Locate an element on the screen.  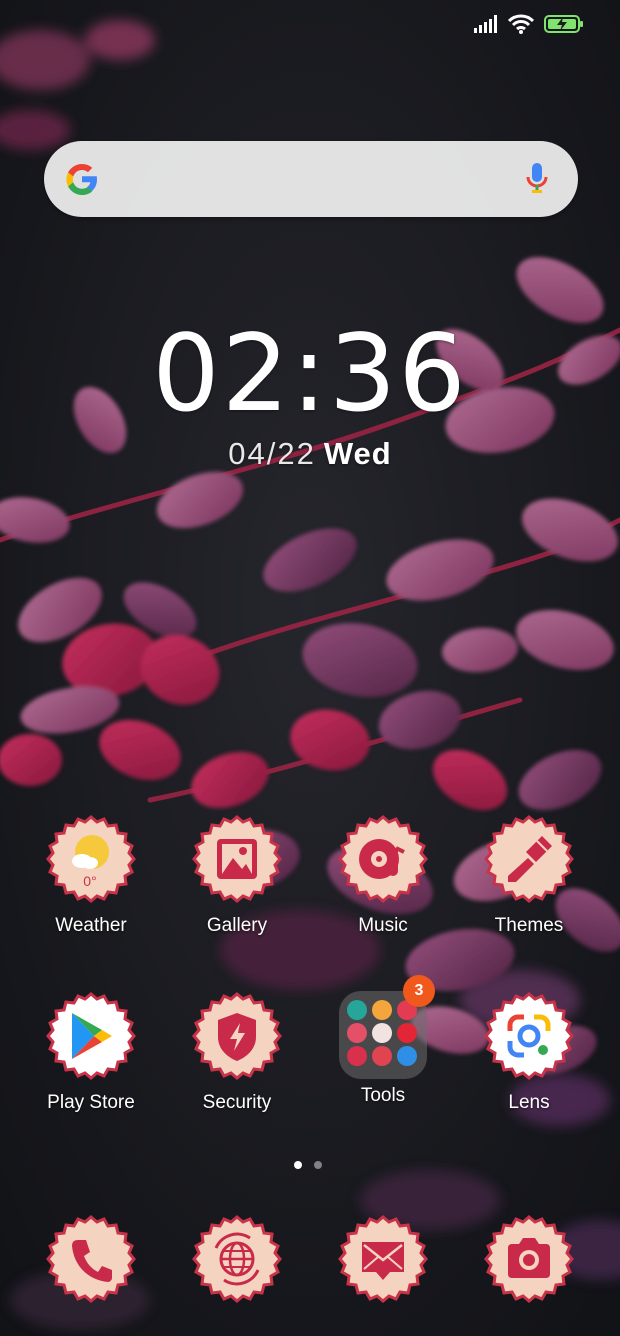
weather-icon: 0° is located at coordinates (91, 859).